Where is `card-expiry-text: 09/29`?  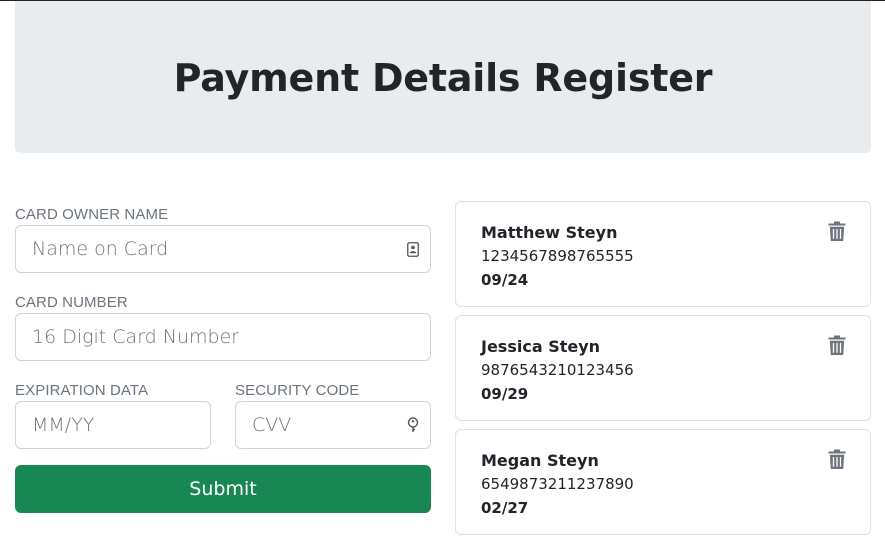 card-expiry-text: 09/29 is located at coordinates (505, 394).